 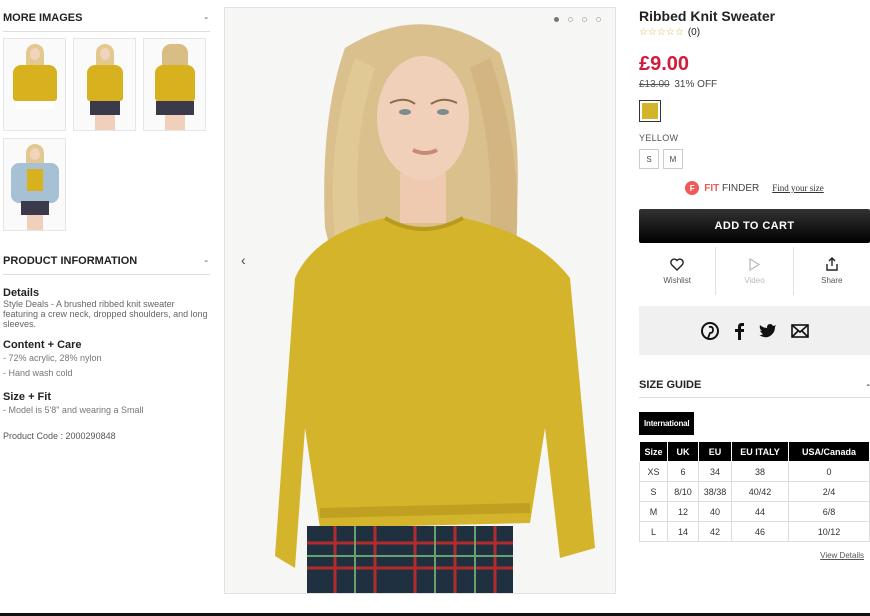 I want to click on product-info-header: PRODUCT INFORMATION -, so click(x=106, y=259).